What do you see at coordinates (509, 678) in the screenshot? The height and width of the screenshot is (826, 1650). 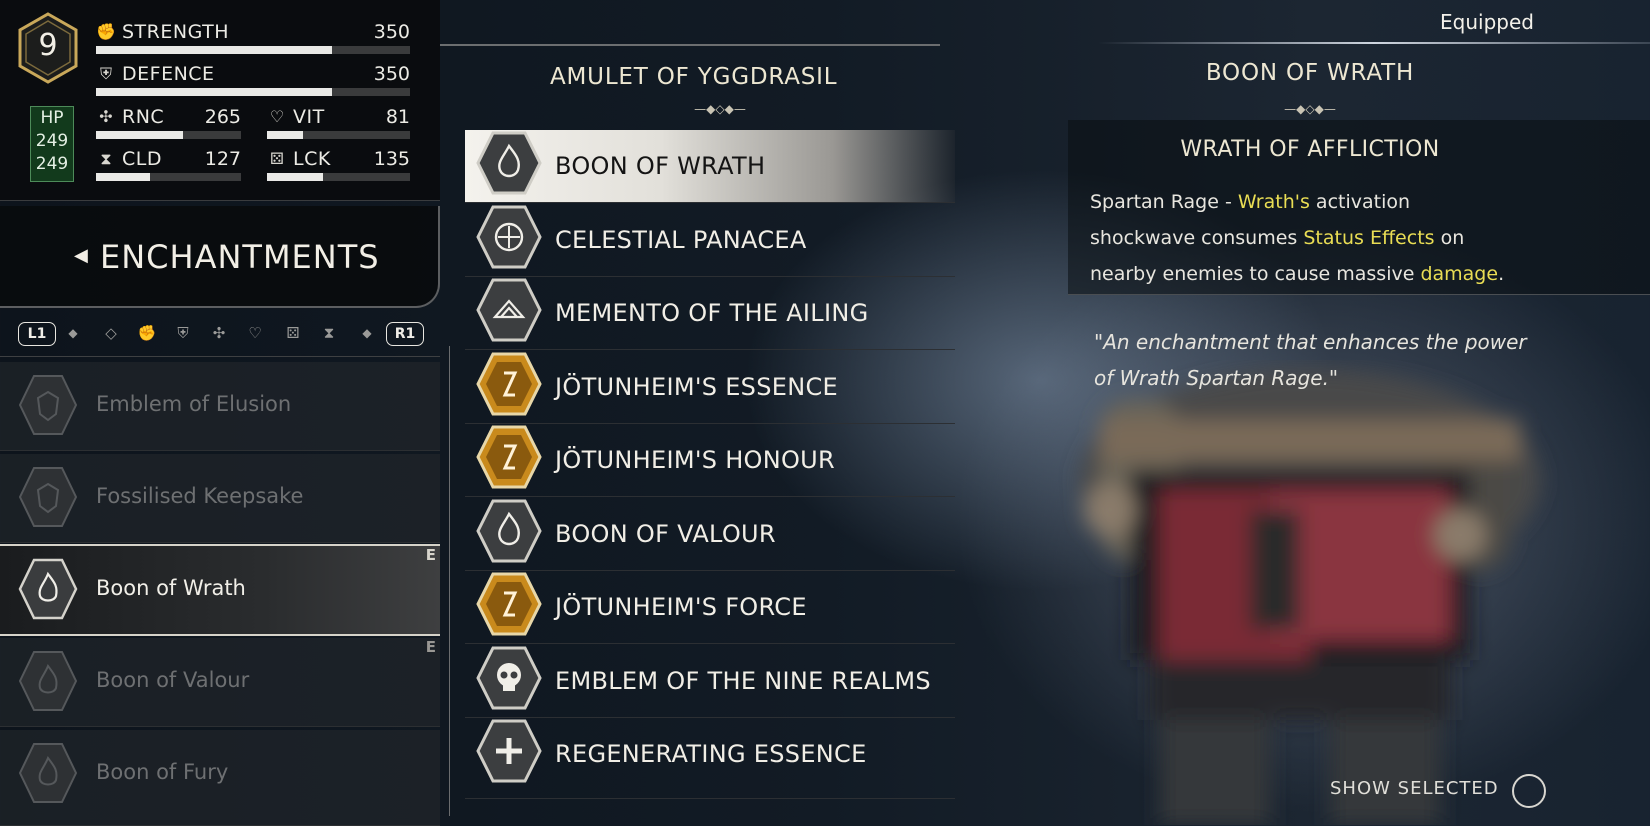 I see `skull-icon` at bounding box center [509, 678].